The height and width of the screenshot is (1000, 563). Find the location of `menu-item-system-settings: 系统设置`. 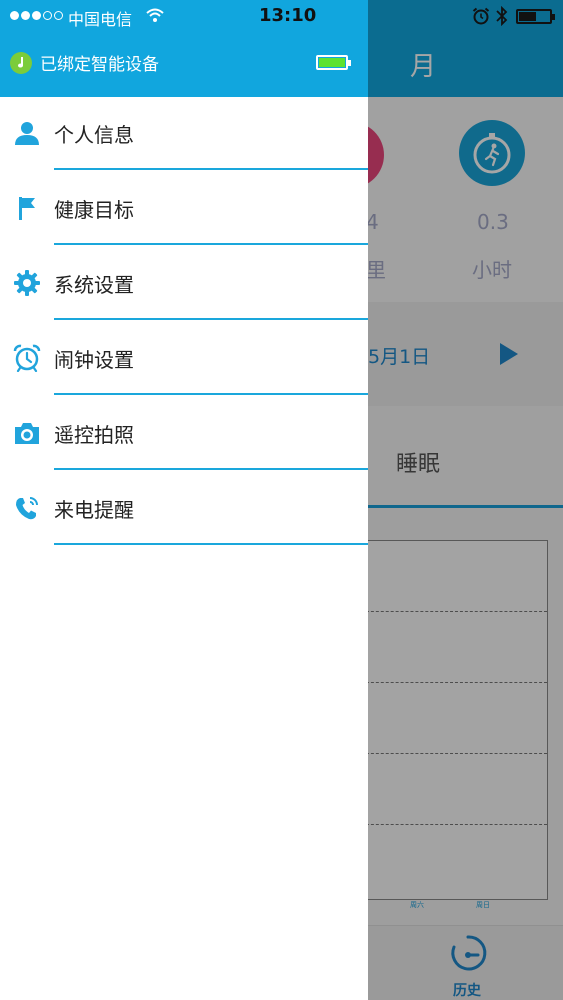

menu-item-system-settings: 系统设置 is located at coordinates (184, 284).